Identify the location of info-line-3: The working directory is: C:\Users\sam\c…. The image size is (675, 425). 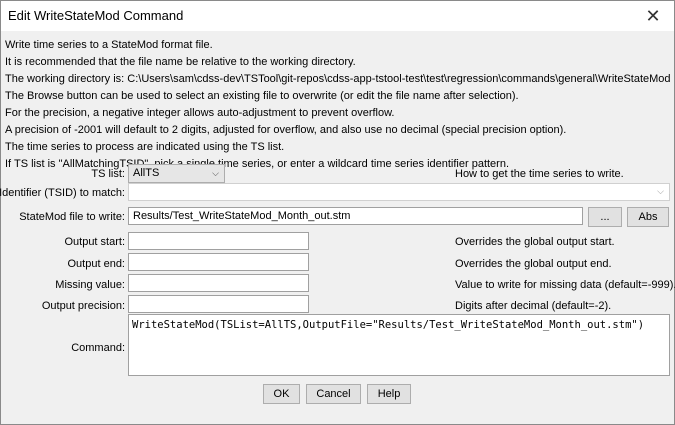
(338, 79).